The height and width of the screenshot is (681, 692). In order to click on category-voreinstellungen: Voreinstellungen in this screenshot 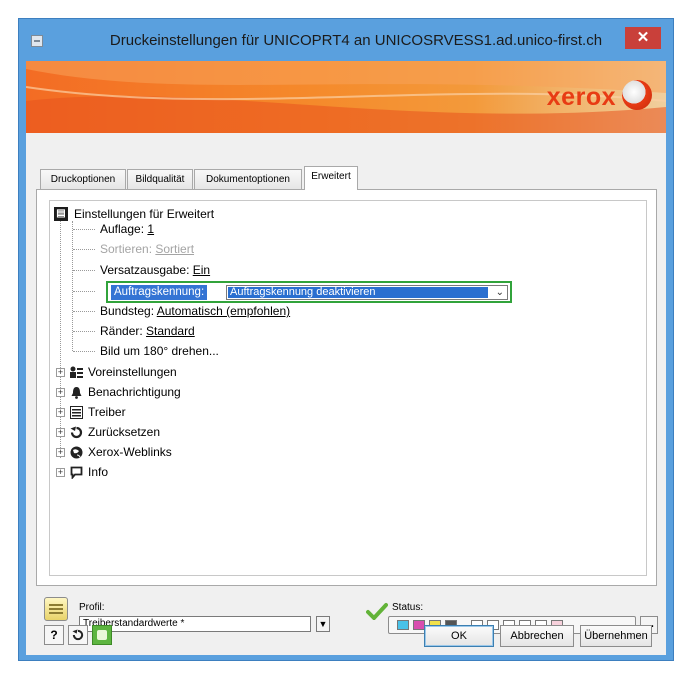, I will do `click(132, 372)`.